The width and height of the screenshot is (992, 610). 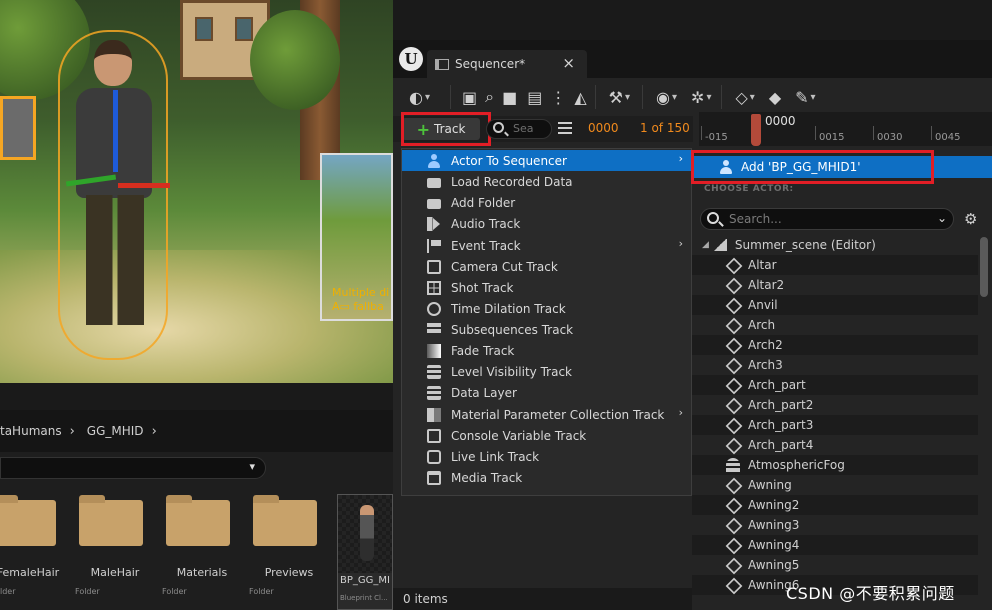 What do you see at coordinates (546, 160) in the screenshot?
I see `menu-item-actor-to-sequencer: Actor To Sequencer ›` at bounding box center [546, 160].